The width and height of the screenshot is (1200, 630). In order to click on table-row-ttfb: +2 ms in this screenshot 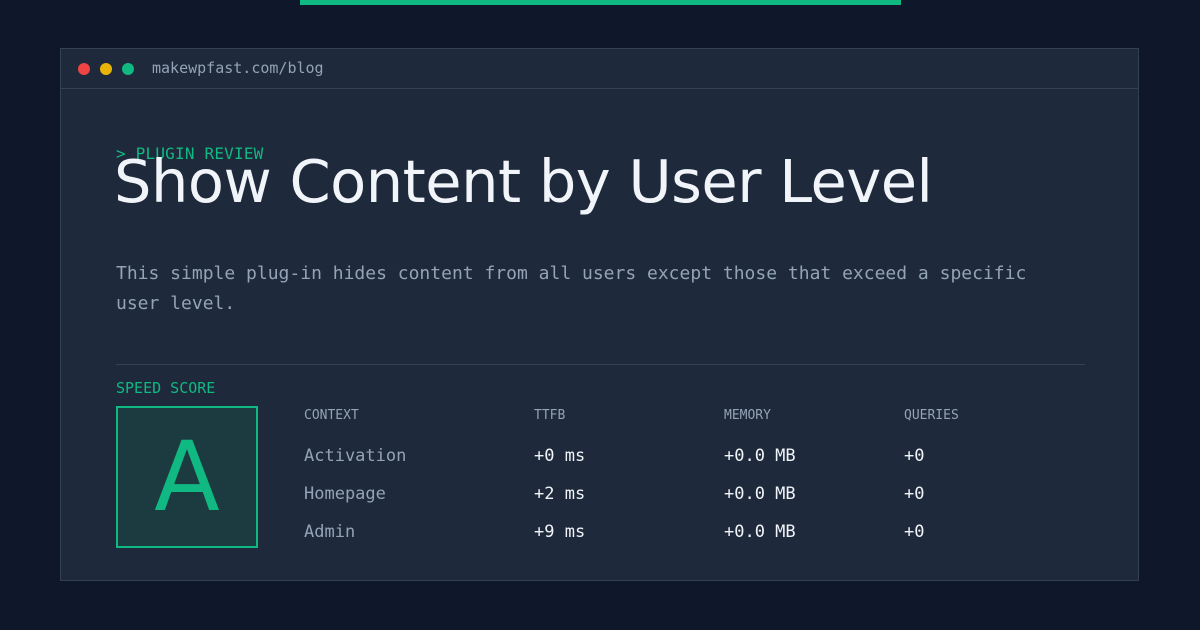, I will do `click(560, 494)`.